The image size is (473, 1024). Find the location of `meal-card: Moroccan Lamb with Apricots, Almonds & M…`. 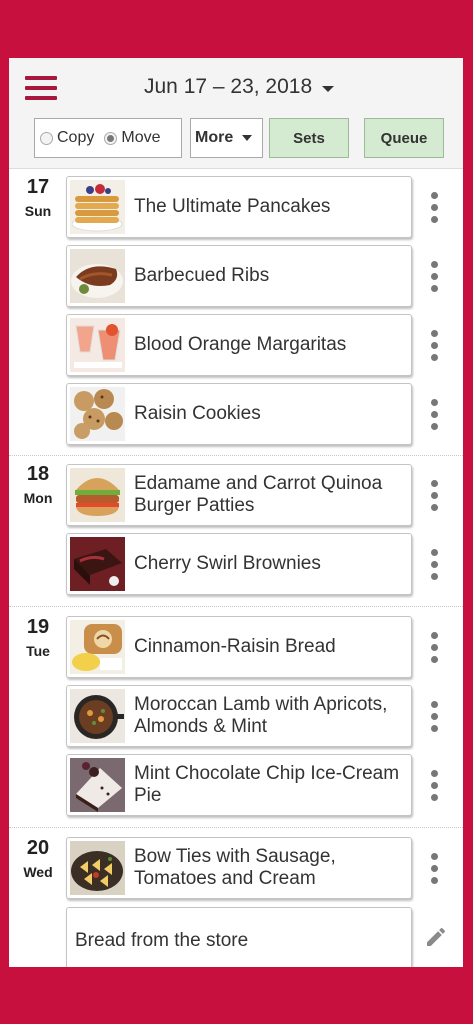

meal-card: Moroccan Lamb with Apricots, Almonds & M… is located at coordinates (239, 716).